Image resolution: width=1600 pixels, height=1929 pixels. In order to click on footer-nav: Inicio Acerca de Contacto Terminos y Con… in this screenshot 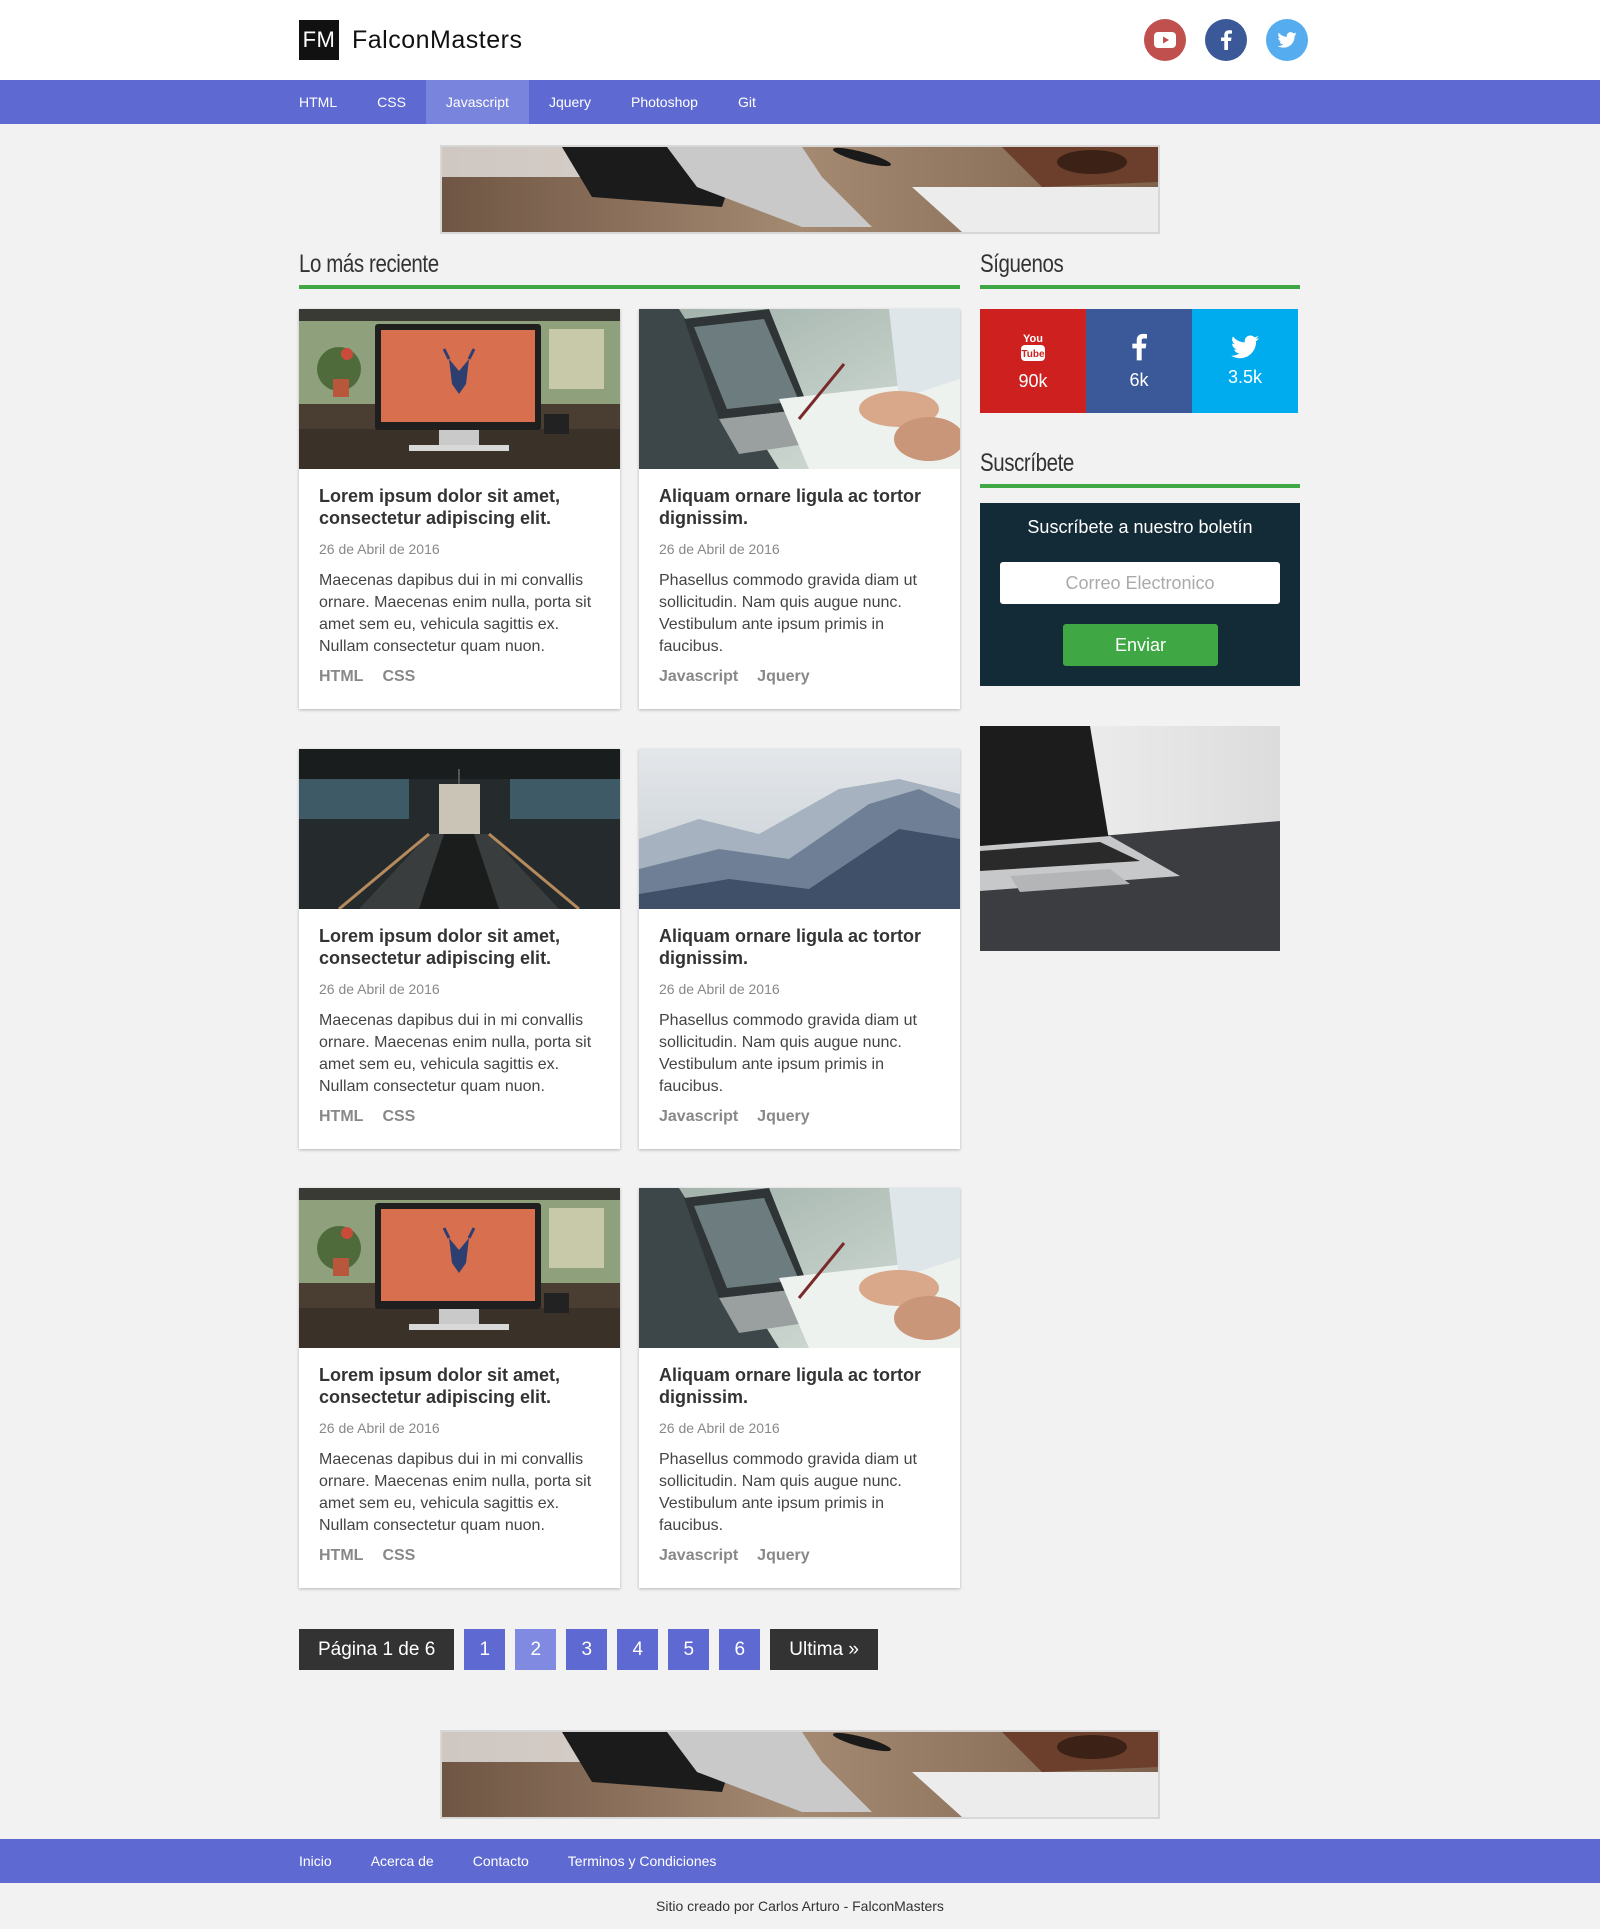, I will do `click(800, 1861)`.